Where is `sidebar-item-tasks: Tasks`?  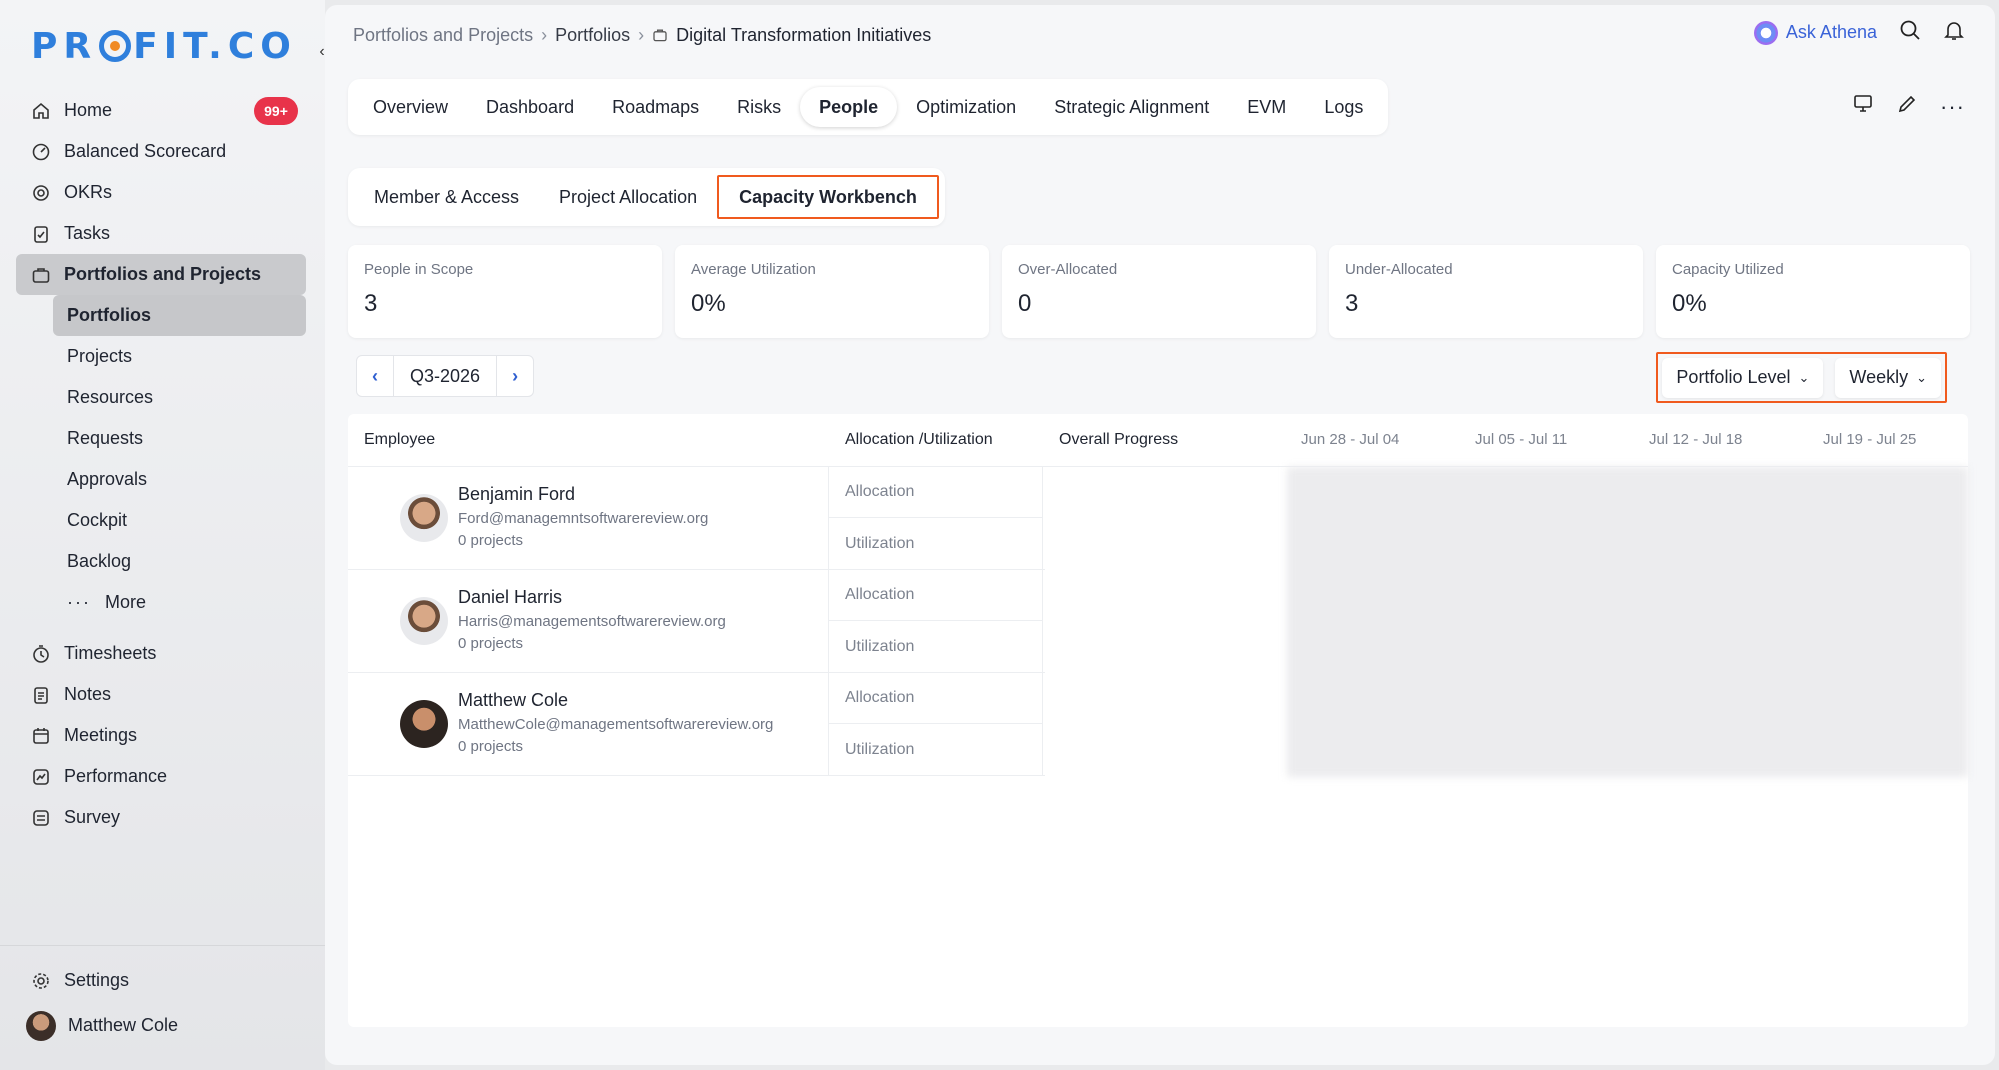 sidebar-item-tasks: Tasks is located at coordinates (161, 233).